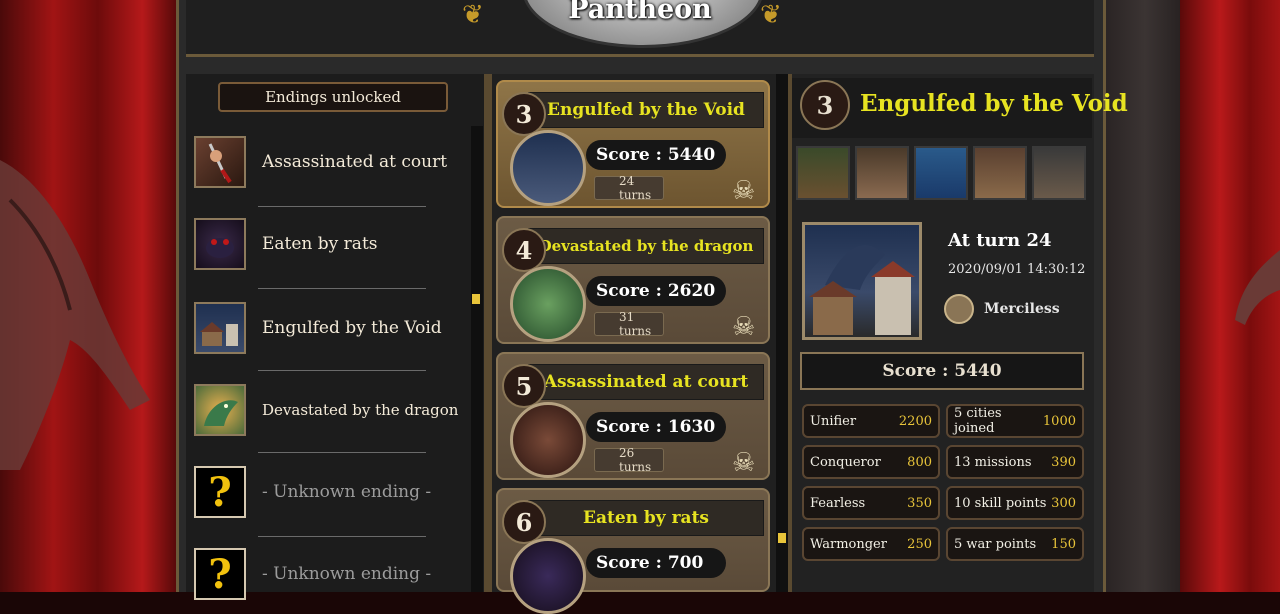  I want to click on difficulty-icon, so click(959, 309).